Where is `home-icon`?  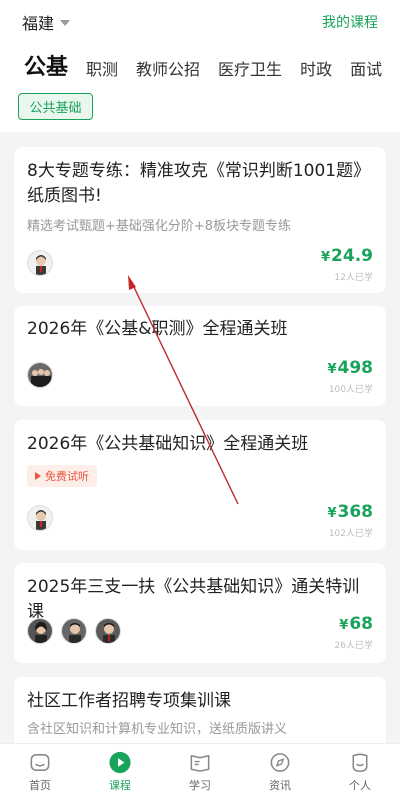
home-icon is located at coordinates (40, 762).